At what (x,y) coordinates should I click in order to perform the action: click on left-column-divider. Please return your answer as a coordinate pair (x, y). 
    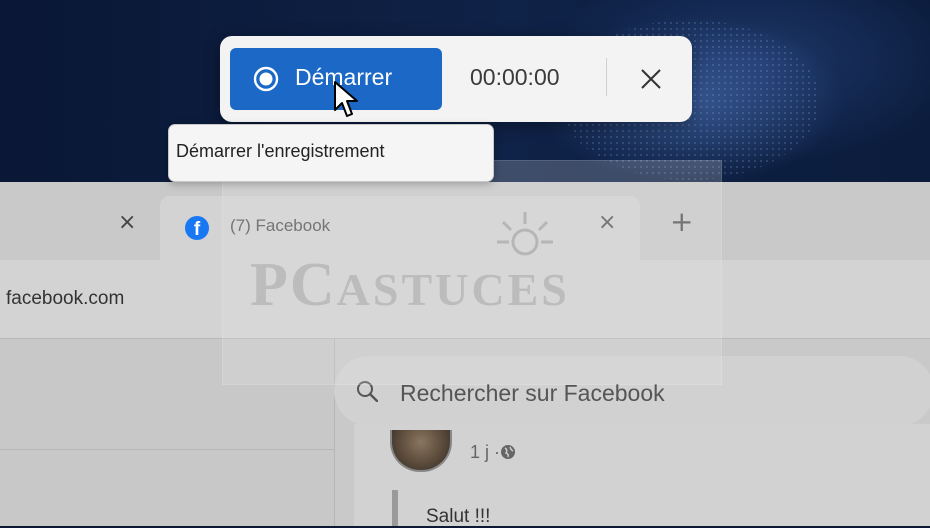
    Looking at the image, I should click on (167, 449).